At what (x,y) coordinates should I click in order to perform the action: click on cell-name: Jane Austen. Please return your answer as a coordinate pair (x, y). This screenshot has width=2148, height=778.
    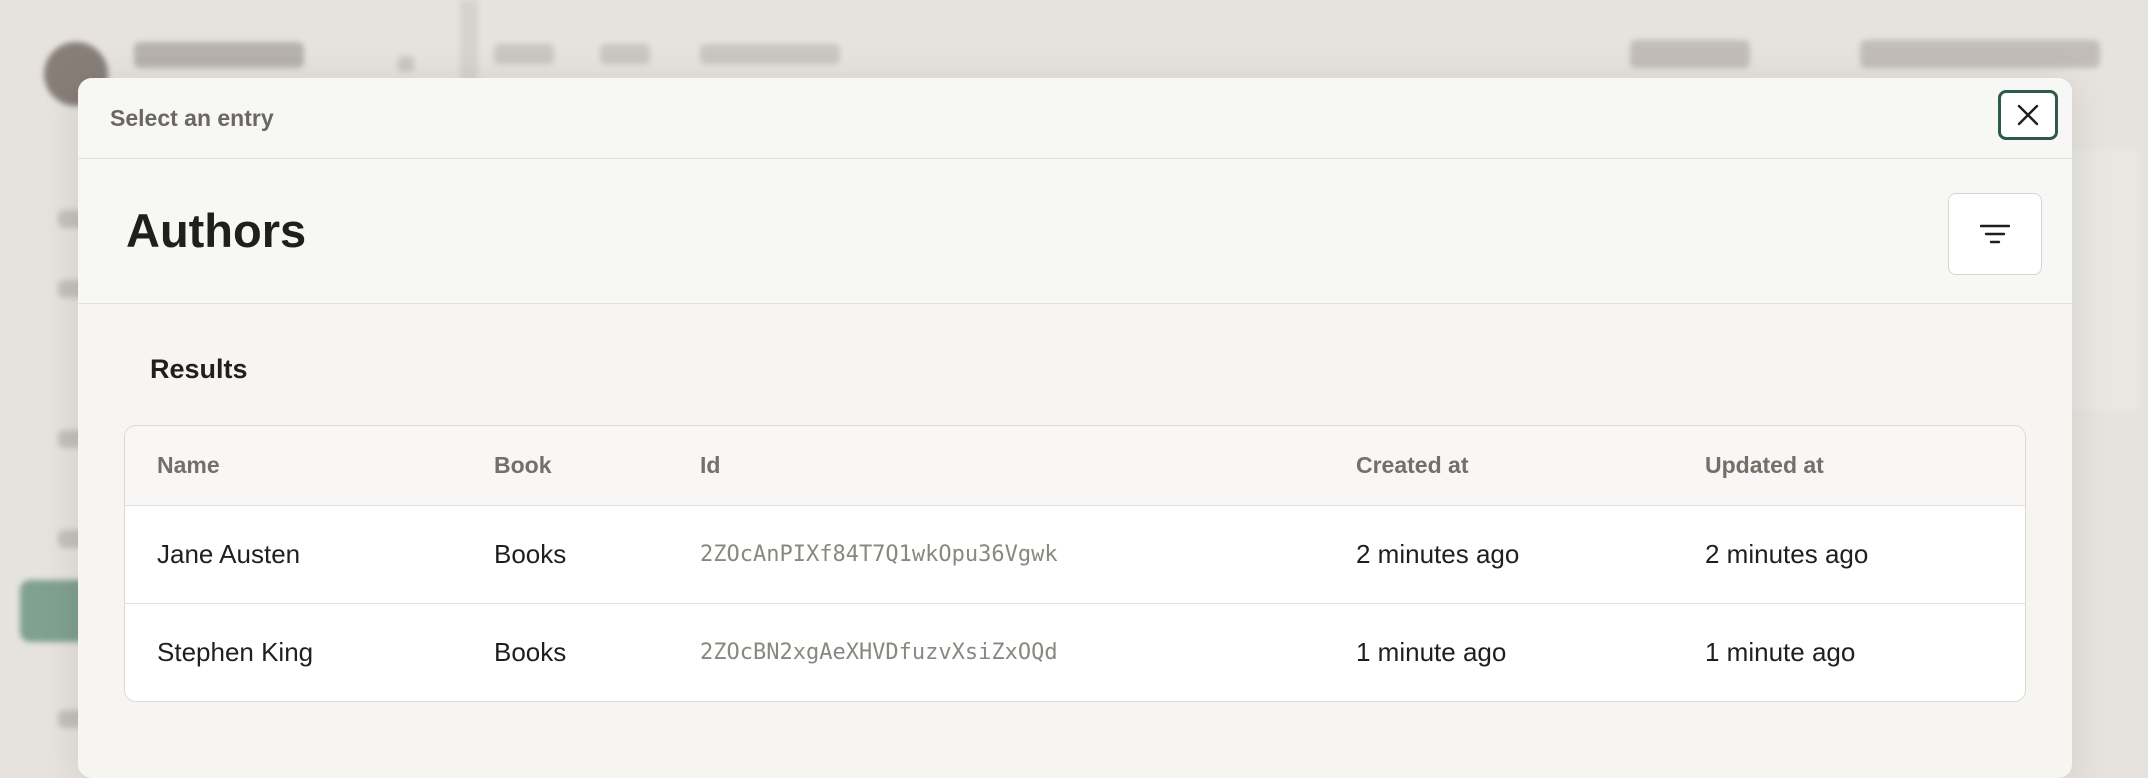
    Looking at the image, I should click on (229, 554).